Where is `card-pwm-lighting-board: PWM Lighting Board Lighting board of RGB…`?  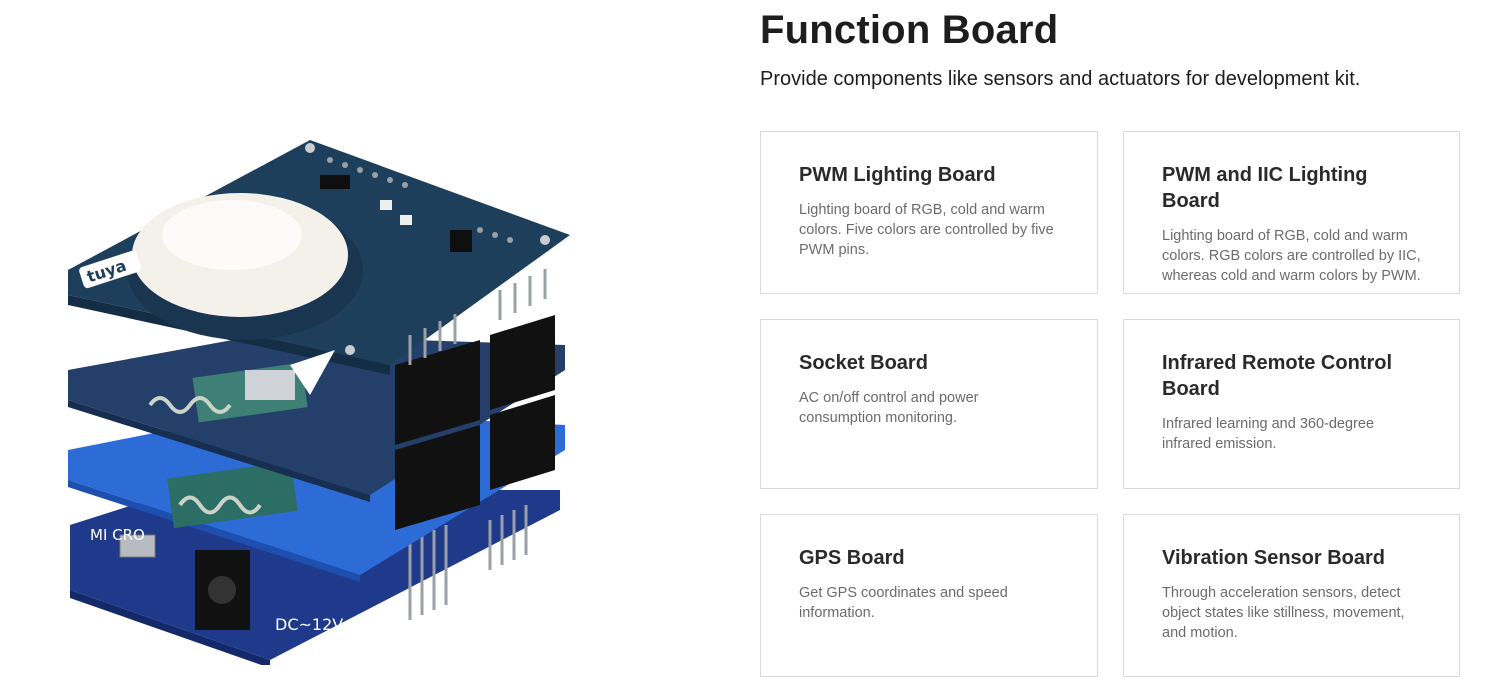
card-pwm-lighting-board: PWM Lighting Board Lighting board of RGB… is located at coordinates (929, 212).